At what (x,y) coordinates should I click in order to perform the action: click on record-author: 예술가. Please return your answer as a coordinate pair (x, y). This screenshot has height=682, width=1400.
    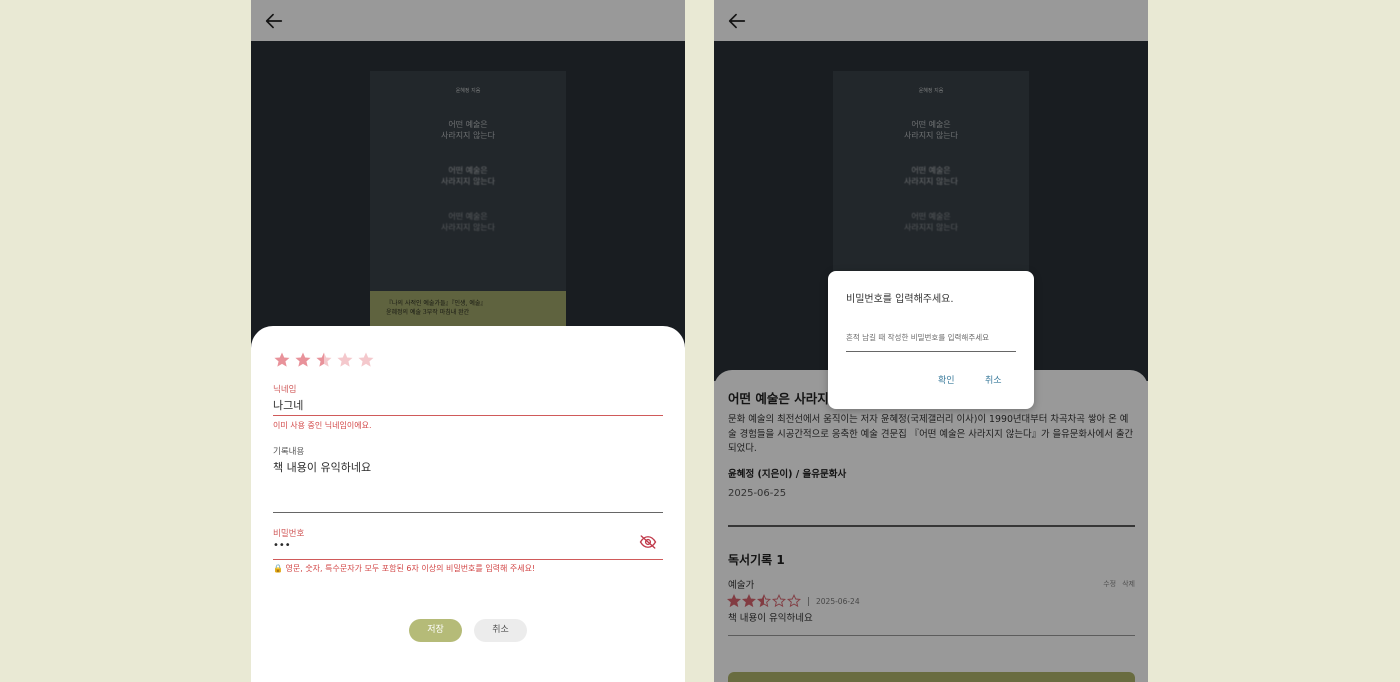
    Looking at the image, I should click on (741, 585).